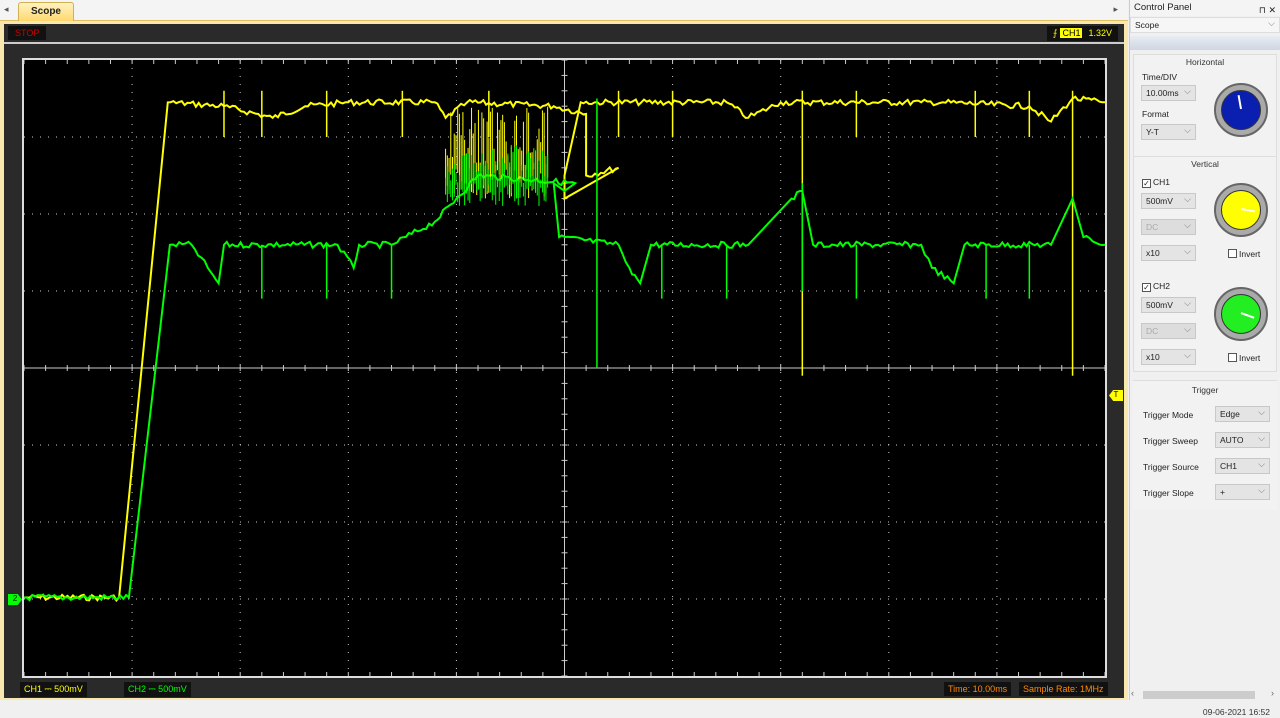 The width and height of the screenshot is (1280, 718). Describe the element at coordinates (1205, 8) in the screenshot. I see `control-panel-title: Control Panel ⊓ ✕` at that location.